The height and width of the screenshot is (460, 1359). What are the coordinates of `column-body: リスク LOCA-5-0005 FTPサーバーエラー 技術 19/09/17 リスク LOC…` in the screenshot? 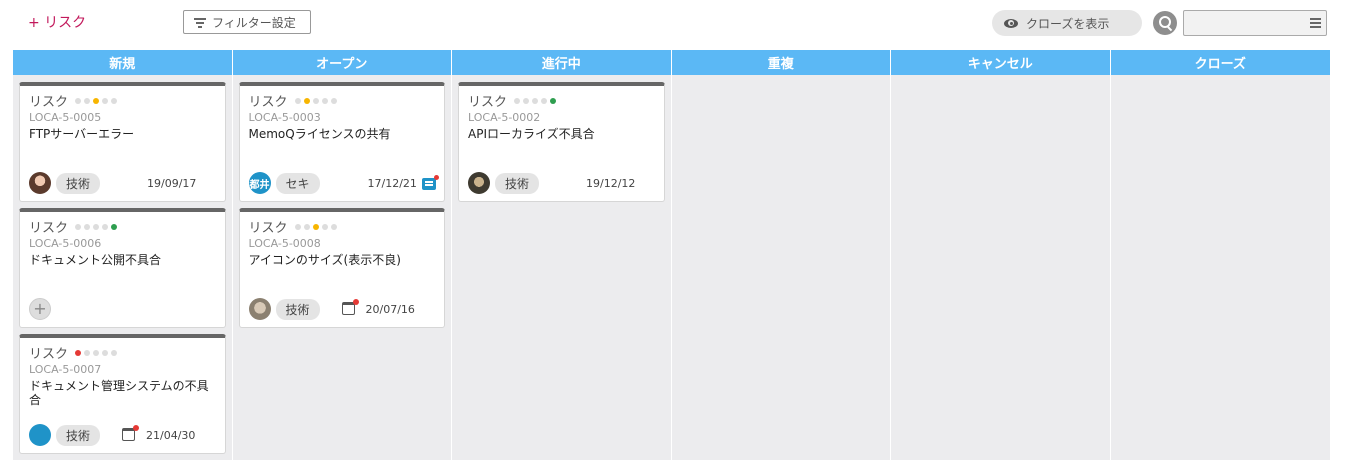 It's located at (122, 267).